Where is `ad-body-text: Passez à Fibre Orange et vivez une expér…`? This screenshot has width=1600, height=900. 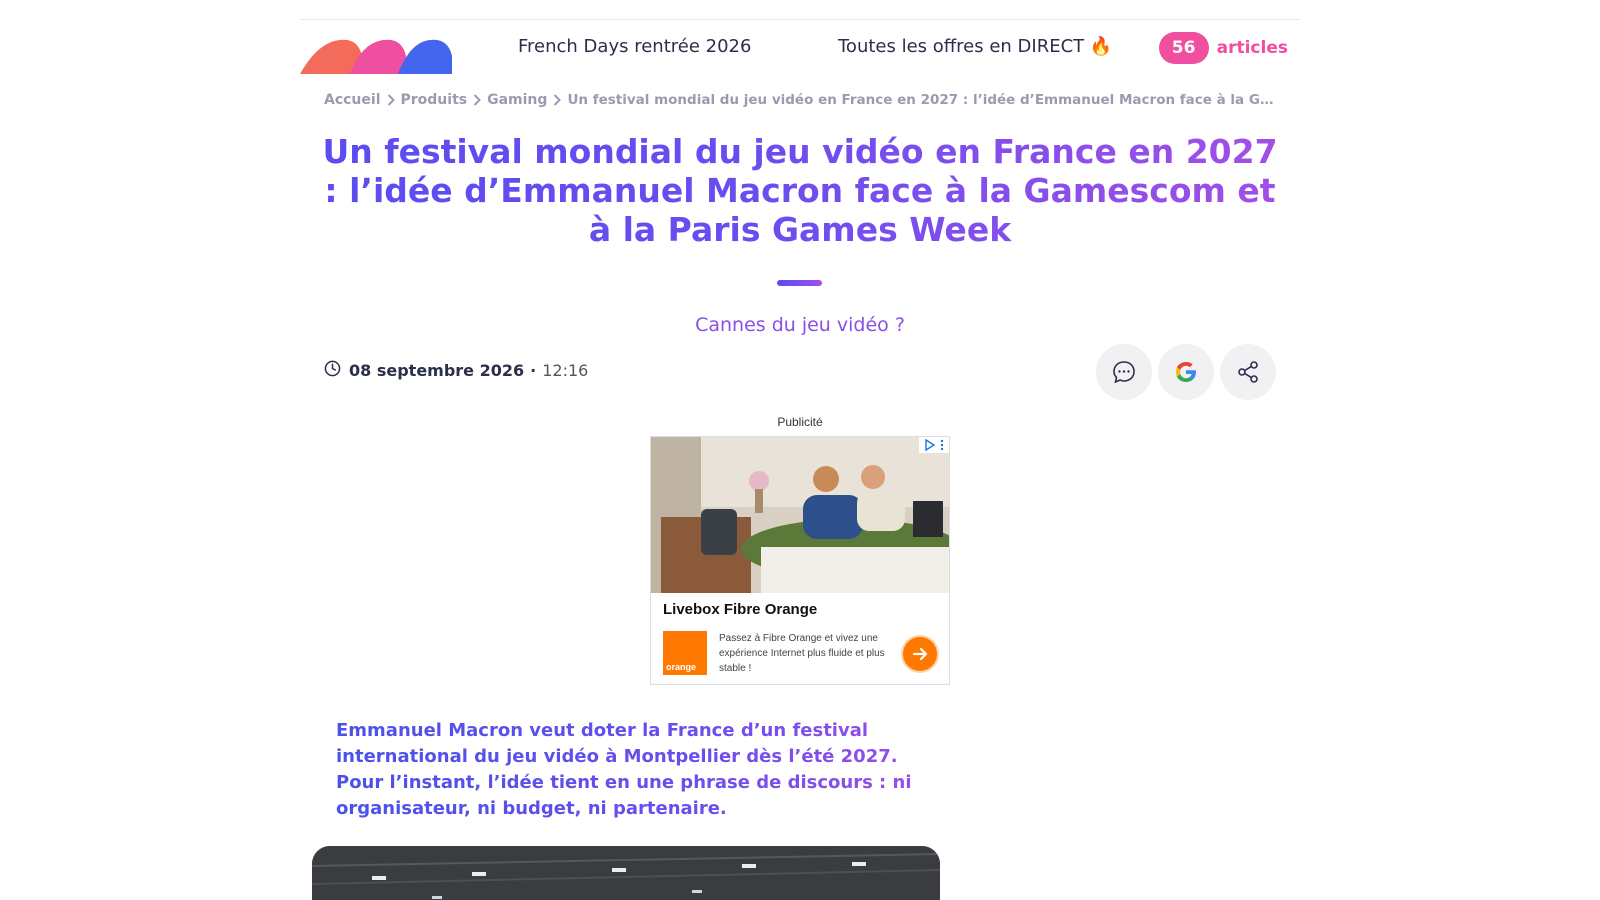 ad-body-text: Passez à Fibre Orange et vivez une expér… is located at coordinates (802, 653).